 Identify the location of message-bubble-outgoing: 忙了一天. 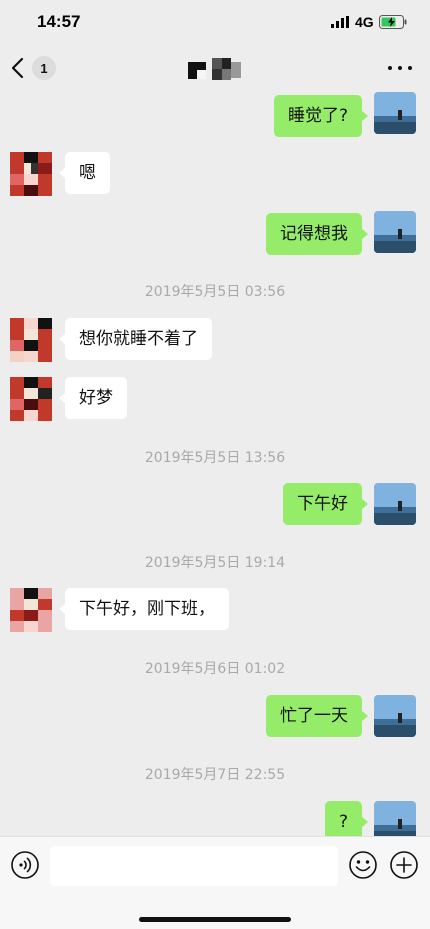
(317, 716).